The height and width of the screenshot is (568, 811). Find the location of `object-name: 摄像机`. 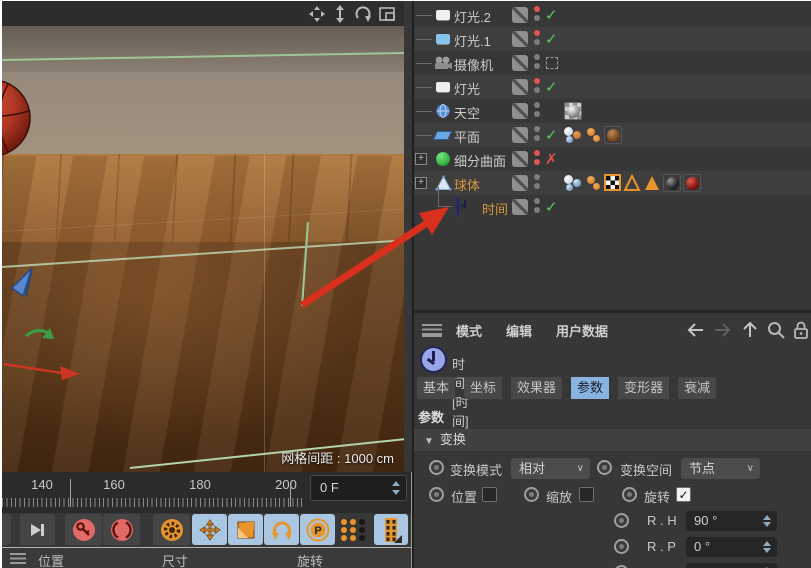

object-name: 摄像机 is located at coordinates (473, 64).